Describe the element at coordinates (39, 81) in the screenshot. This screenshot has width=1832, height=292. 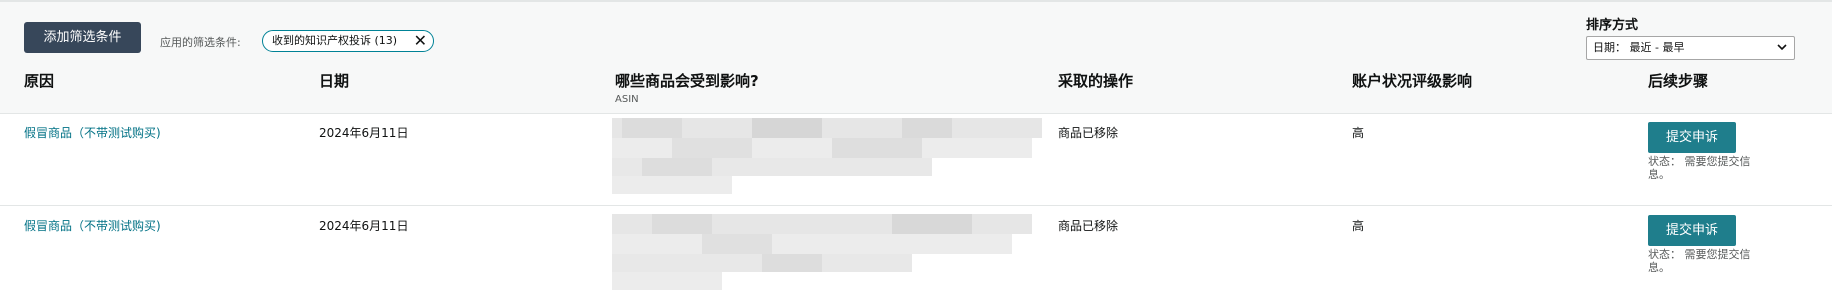
I see `column-header-reason: 原因` at that location.